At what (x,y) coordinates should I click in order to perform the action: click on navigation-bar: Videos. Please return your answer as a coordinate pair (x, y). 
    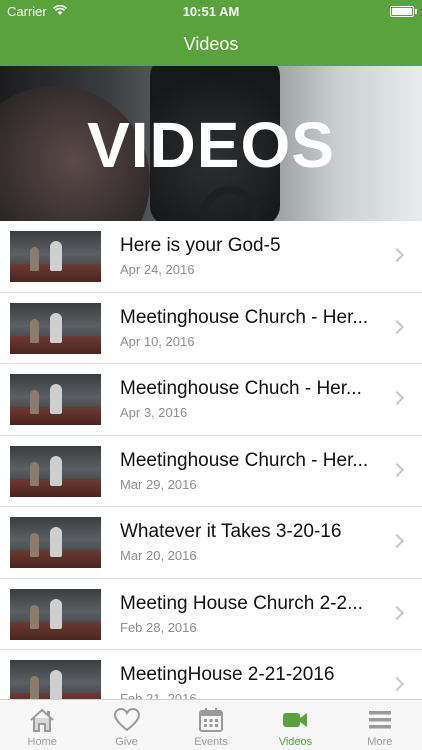
    Looking at the image, I should click on (211, 44).